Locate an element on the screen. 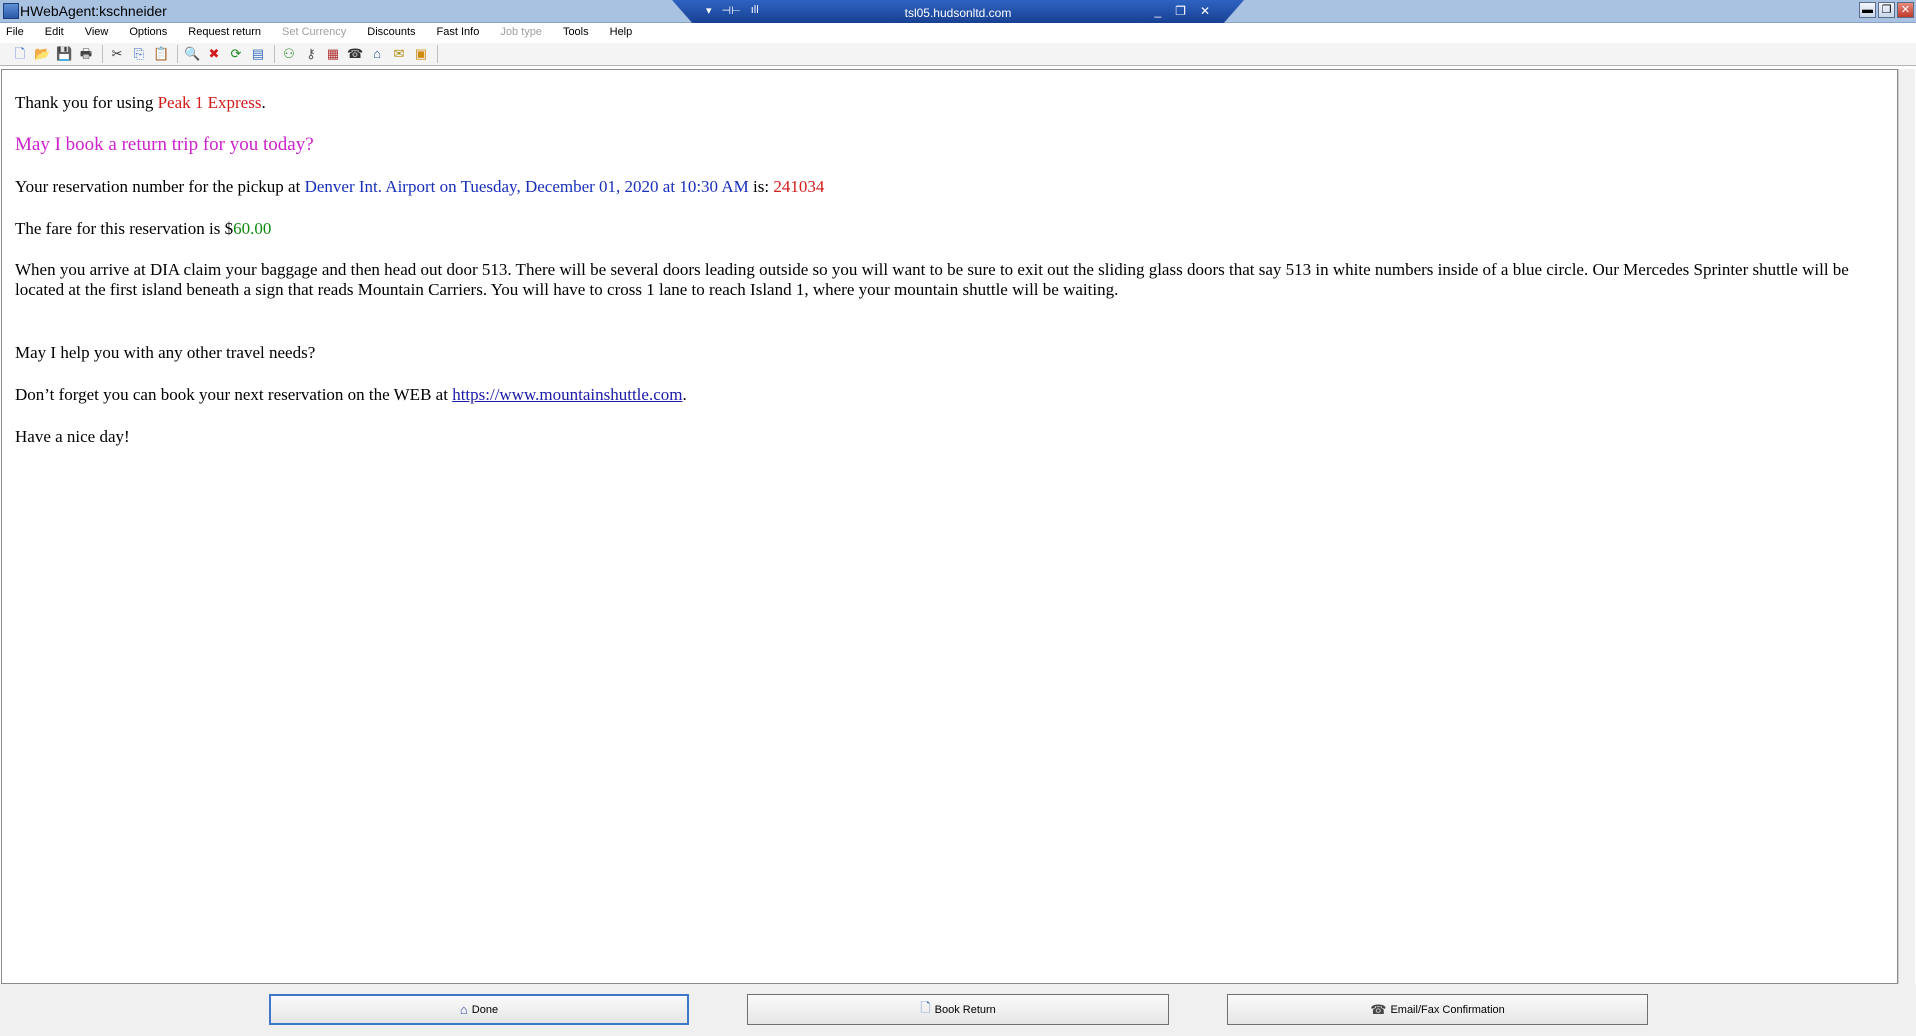 The width and height of the screenshot is (1916, 1036). vertical-scrollbar is located at coordinates (1906, 526).